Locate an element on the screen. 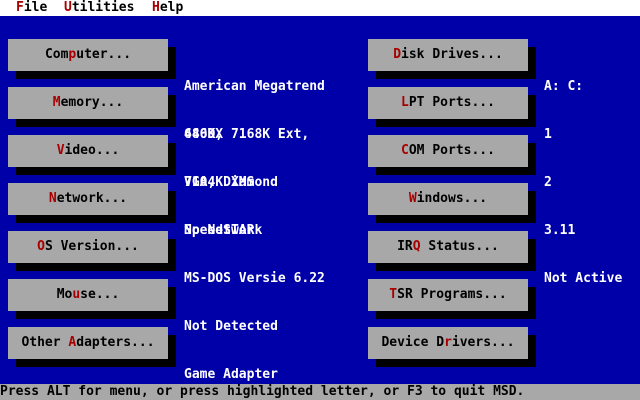 The height and width of the screenshot is (400, 640). computer-button-label-pre: Com is located at coordinates (56, 54).